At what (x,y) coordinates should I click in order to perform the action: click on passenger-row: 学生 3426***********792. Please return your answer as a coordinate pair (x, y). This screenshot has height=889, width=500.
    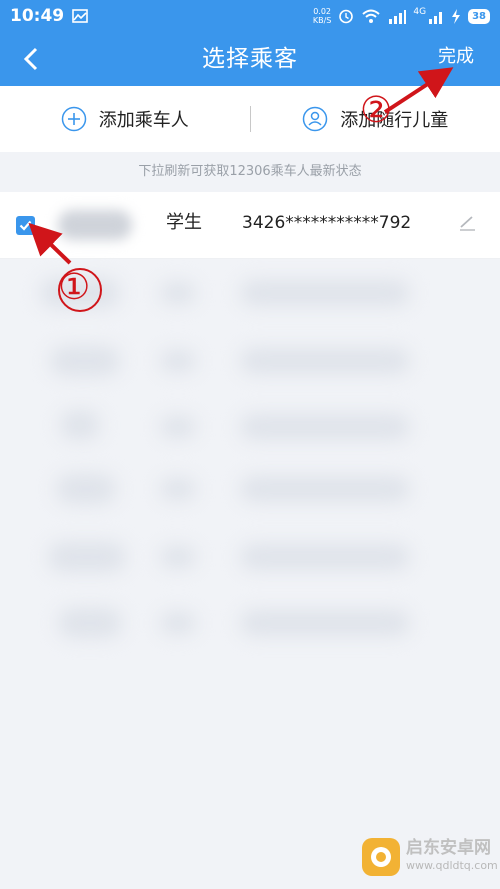
    Looking at the image, I should click on (250, 225).